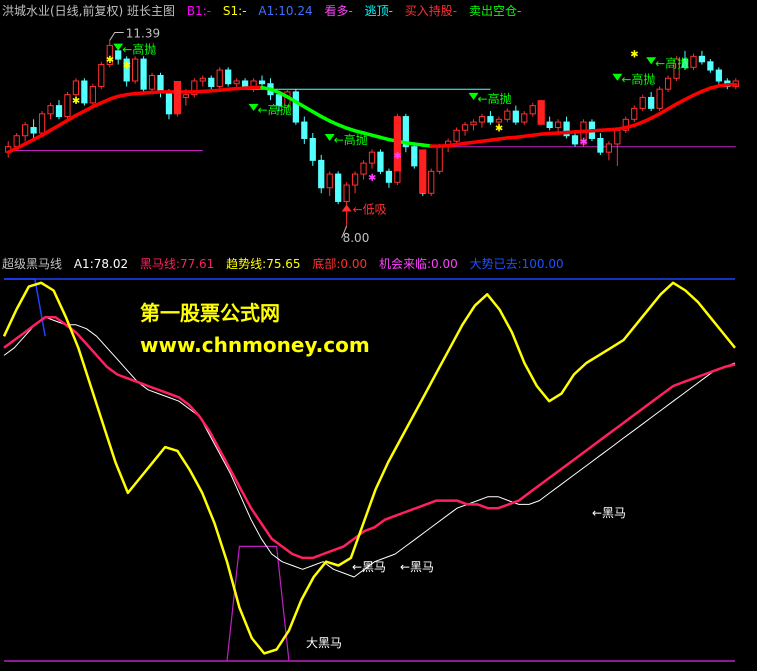 Image resolution: width=757 pixels, height=671 pixels. Describe the element at coordinates (234, 11) in the screenshot. I see `s1-value: S1:-` at that location.